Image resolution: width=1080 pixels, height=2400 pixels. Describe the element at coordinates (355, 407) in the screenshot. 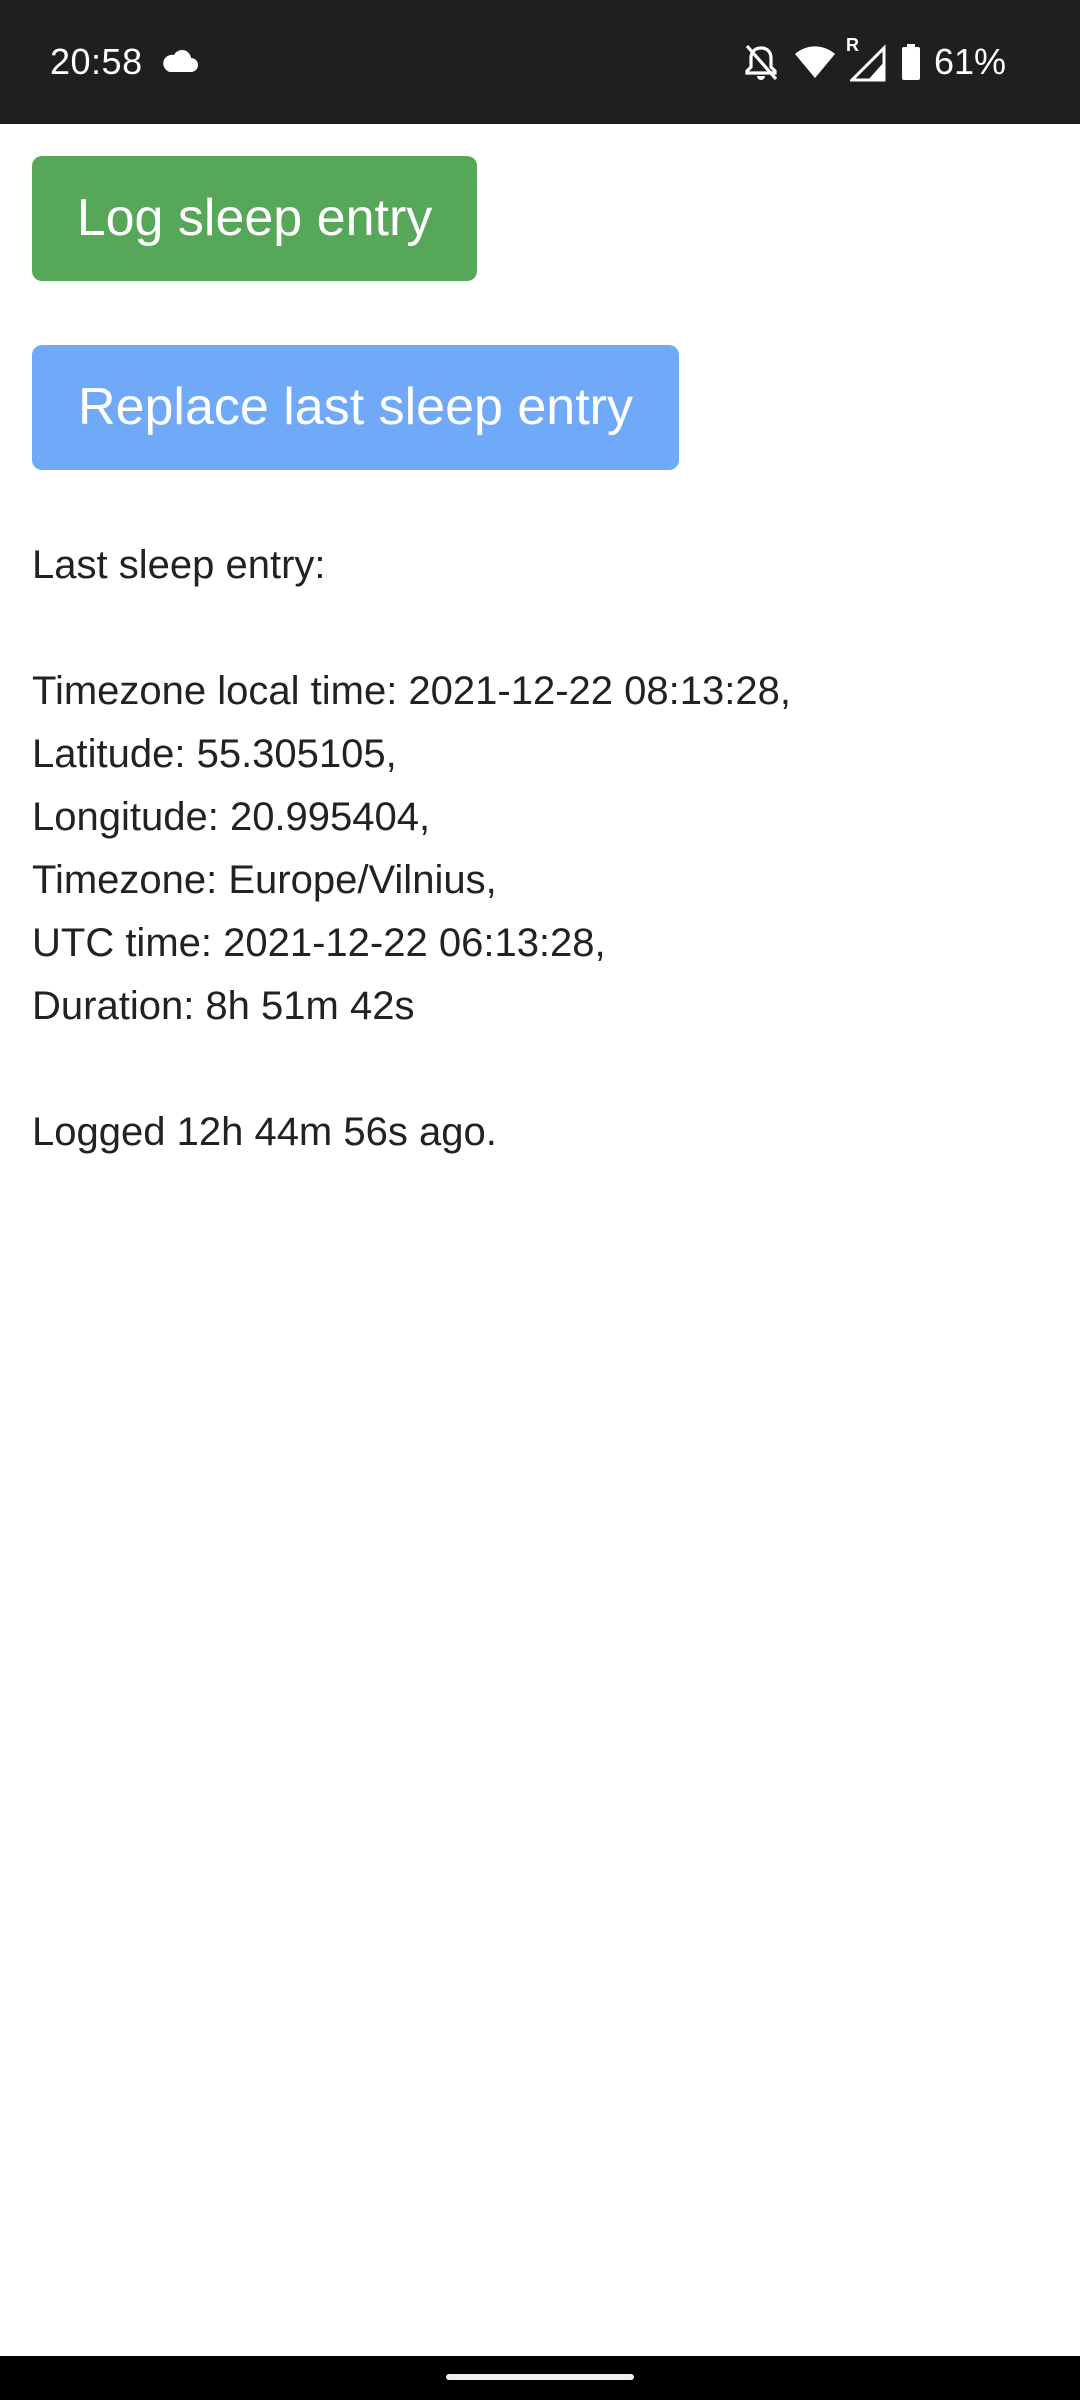

I see `replace-last-sleep-entry-button: Replace last sleep entry` at that location.